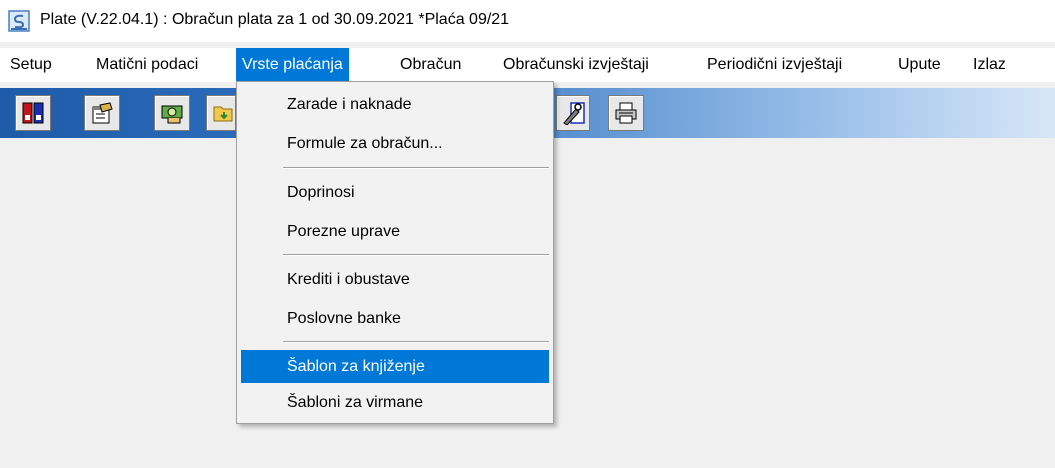 The width and height of the screenshot is (1055, 468). I want to click on printer-icon, so click(626, 113).